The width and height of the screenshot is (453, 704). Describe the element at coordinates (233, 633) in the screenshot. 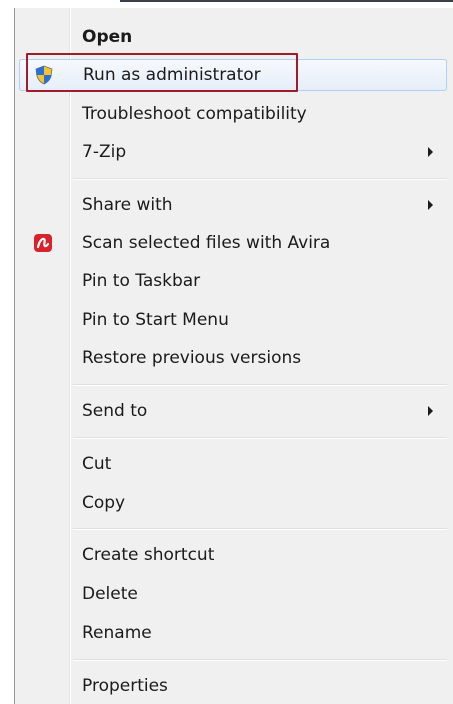

I see `menu-item-rename: Rename` at that location.